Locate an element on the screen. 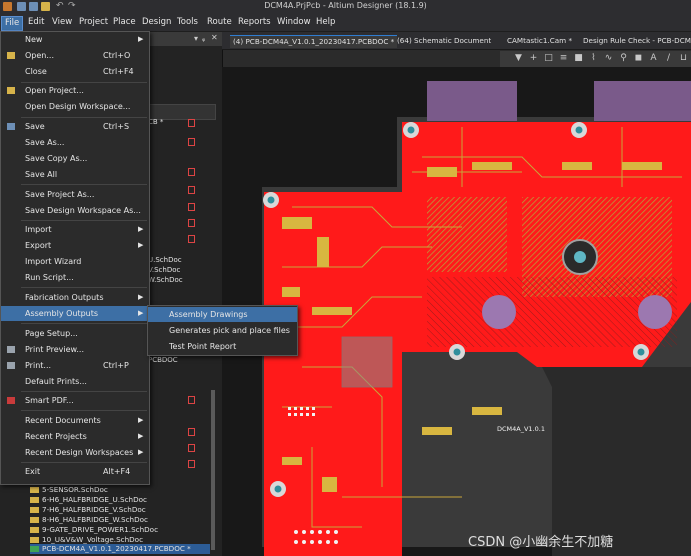 This screenshot has width=691, height=556. tab-design-rule-check: Design Rule Check - PCB-DCM4A is located at coordinates (635, 41).